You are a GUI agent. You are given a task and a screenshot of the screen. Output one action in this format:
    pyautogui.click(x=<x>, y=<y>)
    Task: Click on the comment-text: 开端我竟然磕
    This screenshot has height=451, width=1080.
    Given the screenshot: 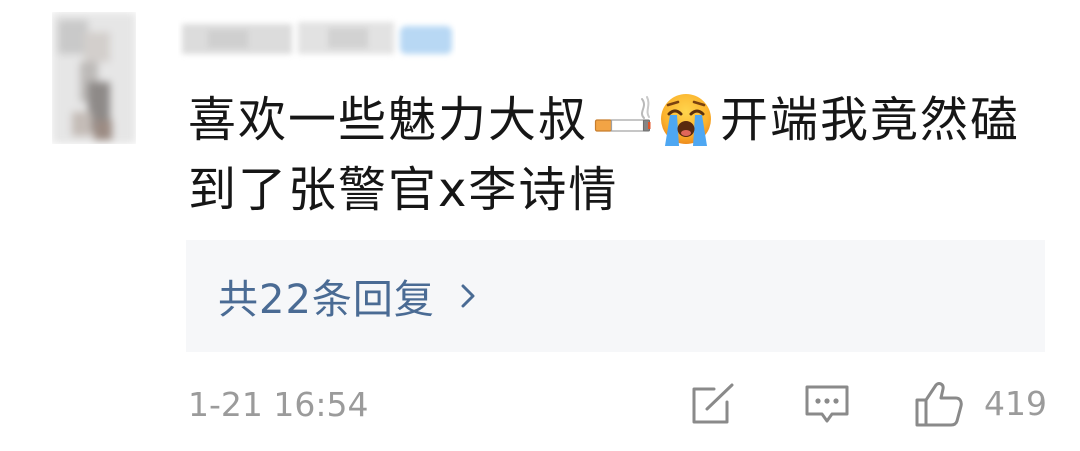 What is the action you would take?
    pyautogui.click(x=870, y=120)
    